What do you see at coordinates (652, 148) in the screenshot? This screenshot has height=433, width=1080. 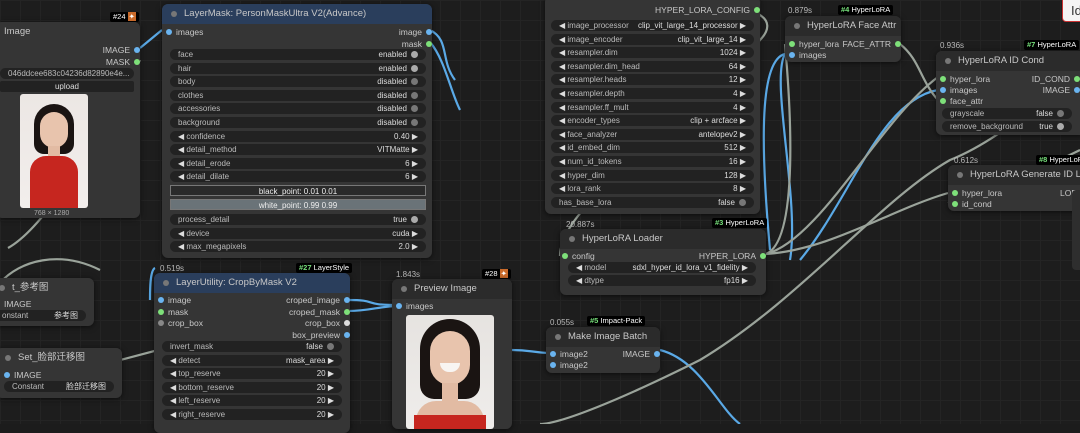 I see `id-embed-dim-widget: ◀ id_embed_dim 512 ▶` at bounding box center [652, 148].